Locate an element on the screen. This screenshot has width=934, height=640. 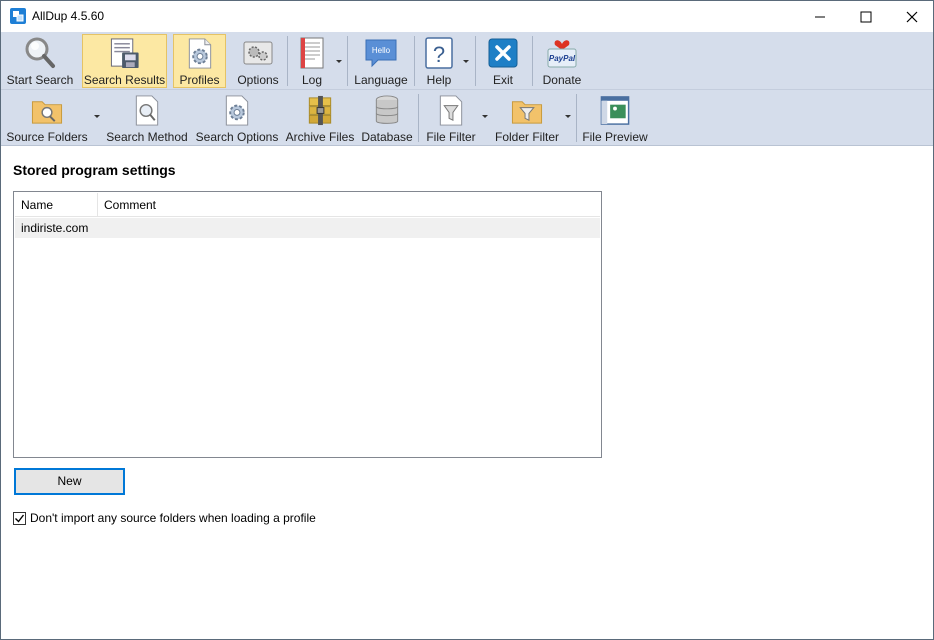
options-button: Options is located at coordinates (258, 61).